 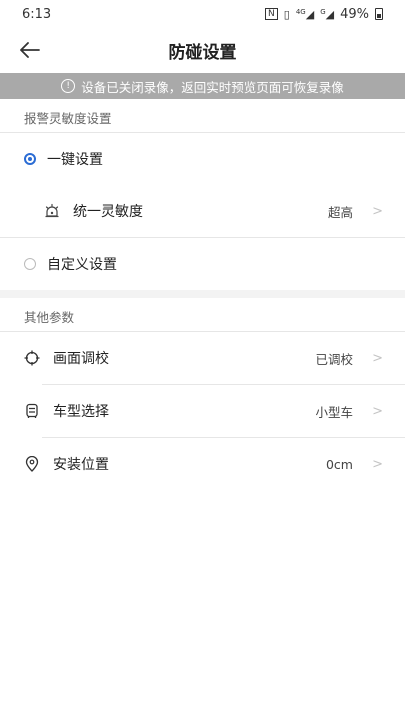 I want to click on vibrate-icon: ▯, so click(x=286, y=14).